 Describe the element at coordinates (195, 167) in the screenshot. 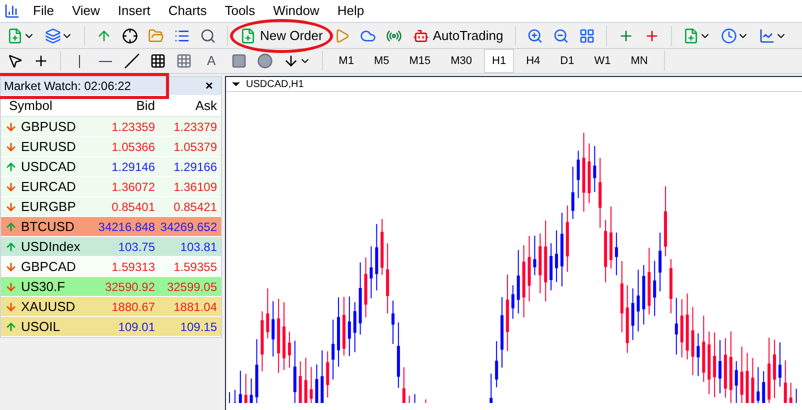

I see `ask-price: 1.29166` at that location.